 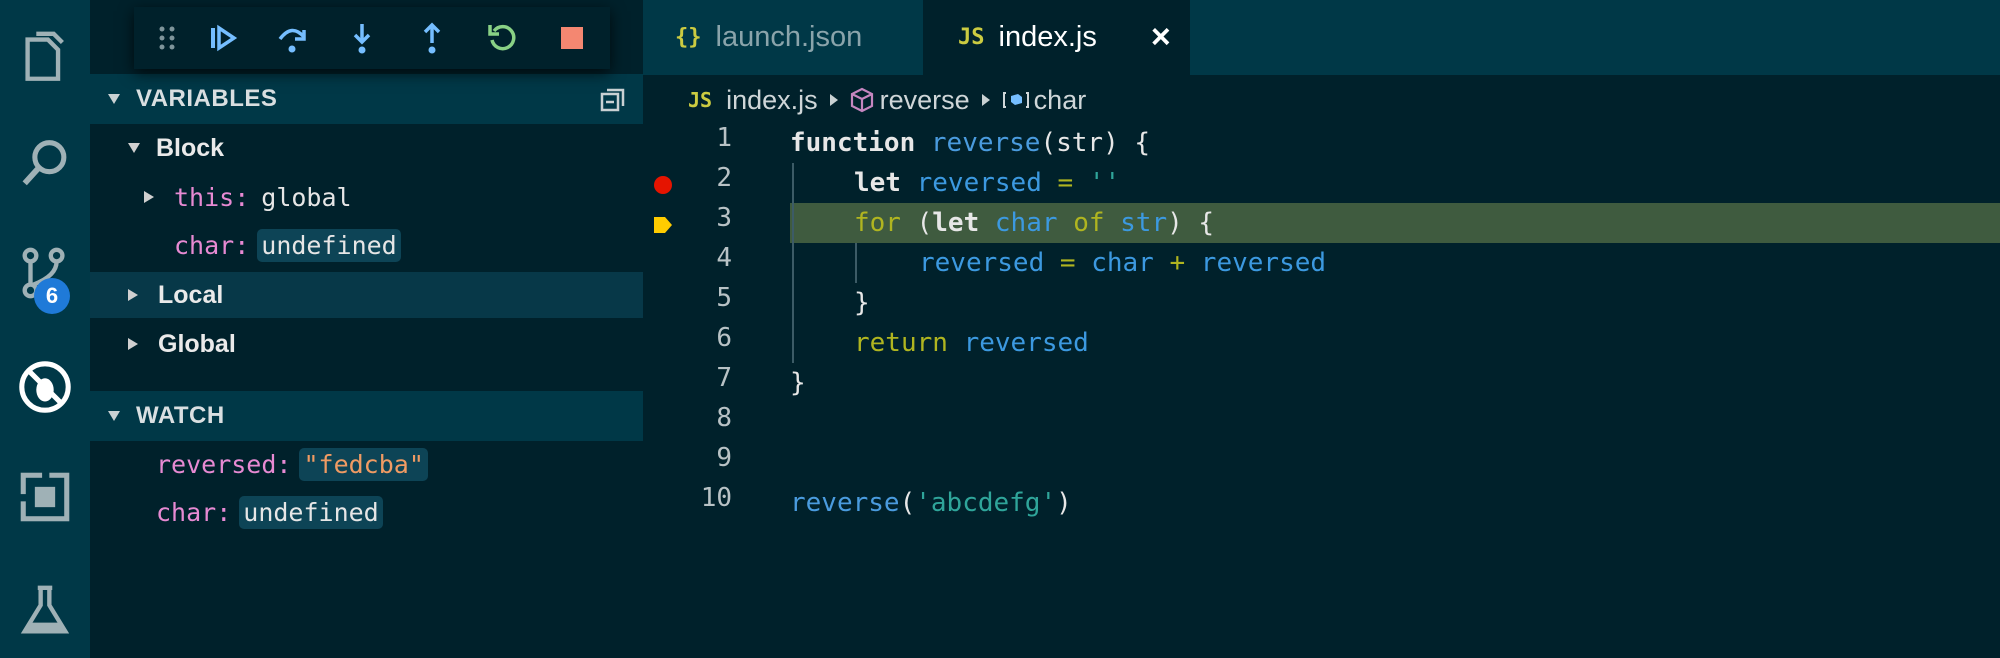 I want to click on watch-value: undefined, so click(x=311, y=512).